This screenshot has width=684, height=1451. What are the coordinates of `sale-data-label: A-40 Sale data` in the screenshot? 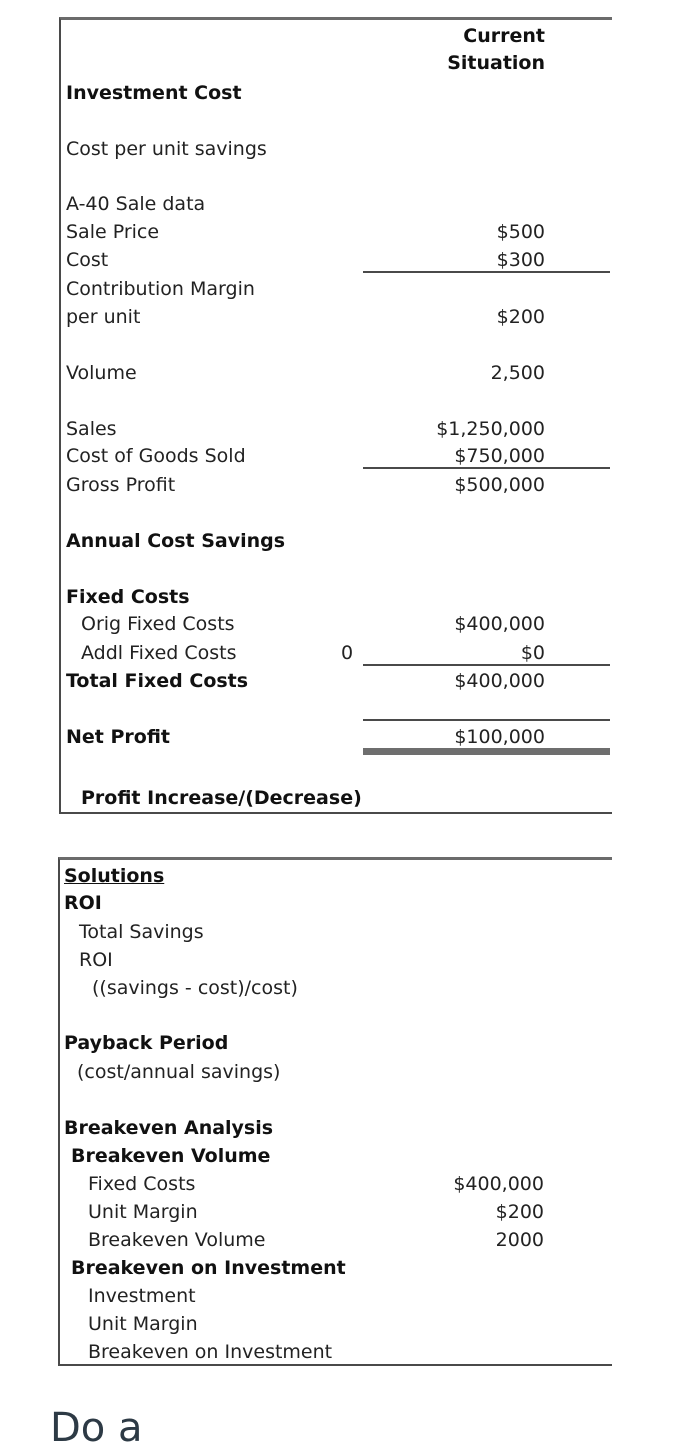 It's located at (136, 204).